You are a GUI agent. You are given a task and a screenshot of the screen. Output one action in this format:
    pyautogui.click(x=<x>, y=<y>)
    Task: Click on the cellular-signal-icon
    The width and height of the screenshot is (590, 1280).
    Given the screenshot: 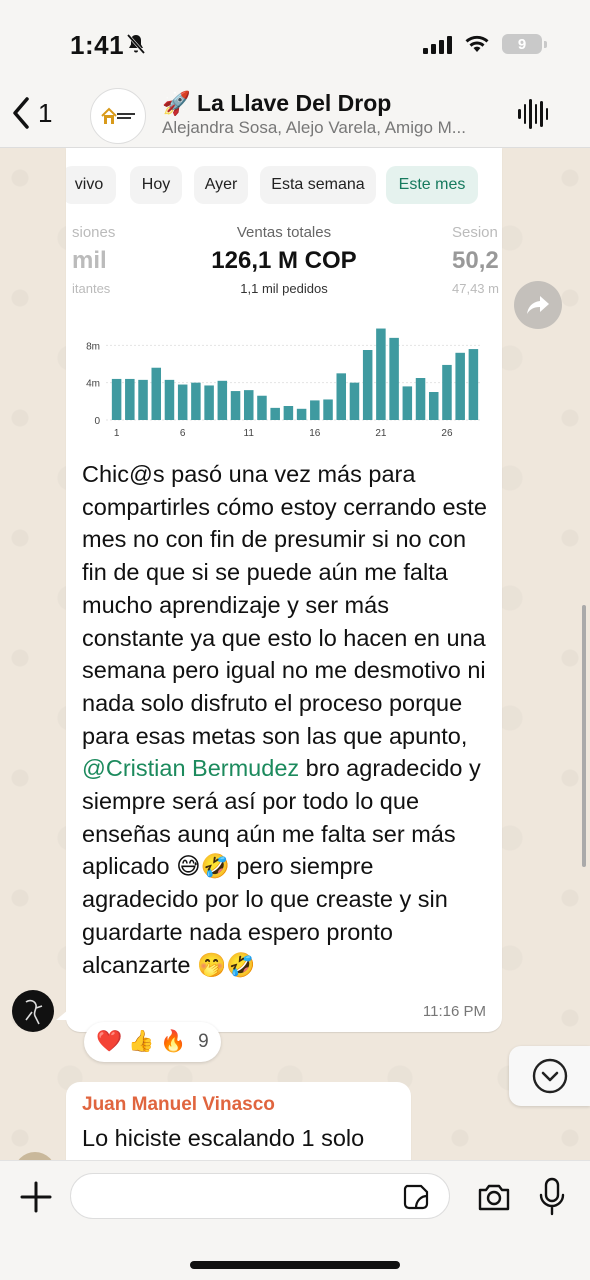 What is the action you would take?
    pyautogui.click(x=437, y=45)
    